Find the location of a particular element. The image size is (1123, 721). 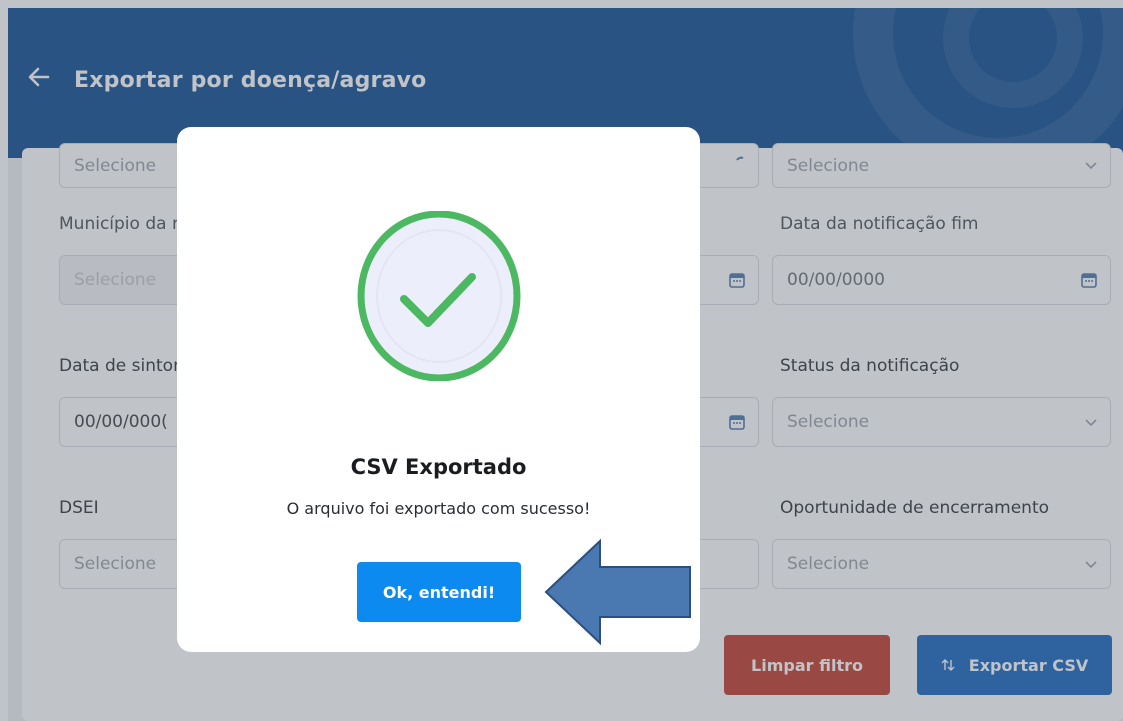

ok-button: Ok, entendi! is located at coordinates (439, 592).